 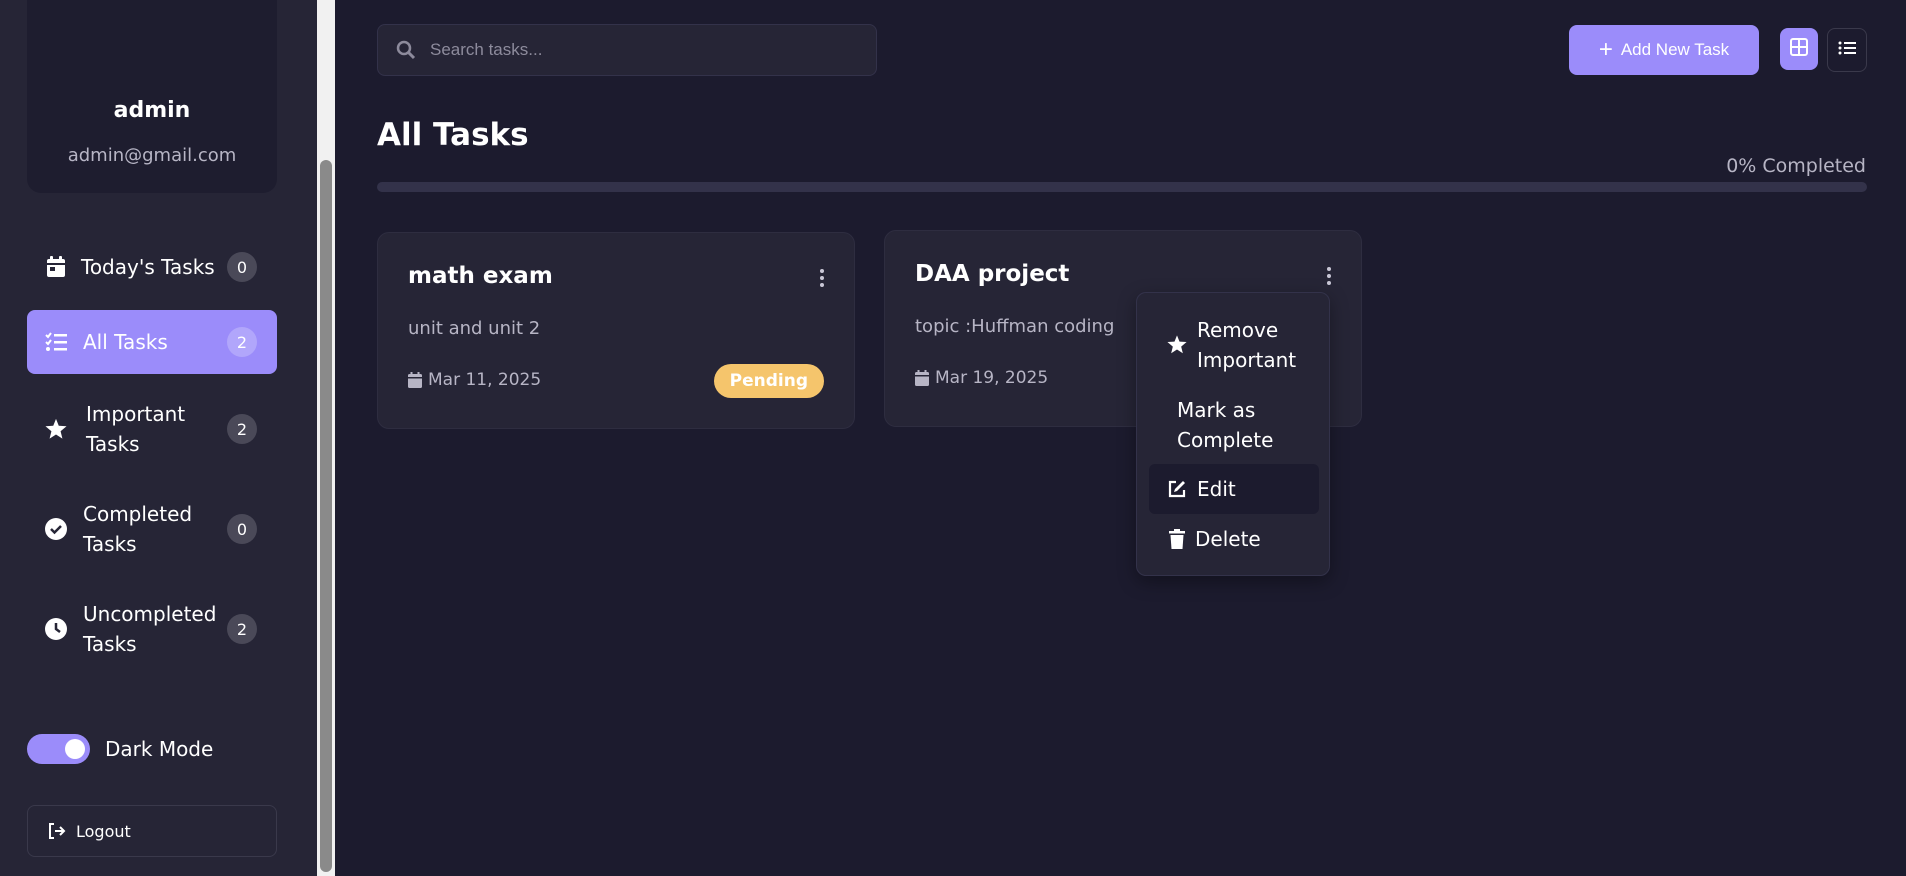 What do you see at coordinates (1247, 345) in the screenshot?
I see `menu-item-label: Remove Important` at bounding box center [1247, 345].